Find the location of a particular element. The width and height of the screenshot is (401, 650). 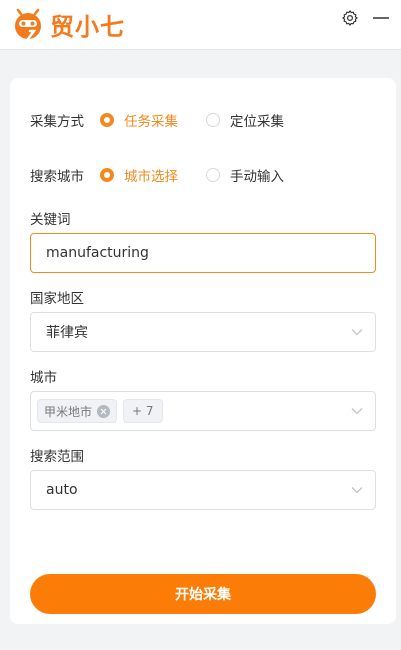

country-select: 菲律宾 is located at coordinates (203, 332).